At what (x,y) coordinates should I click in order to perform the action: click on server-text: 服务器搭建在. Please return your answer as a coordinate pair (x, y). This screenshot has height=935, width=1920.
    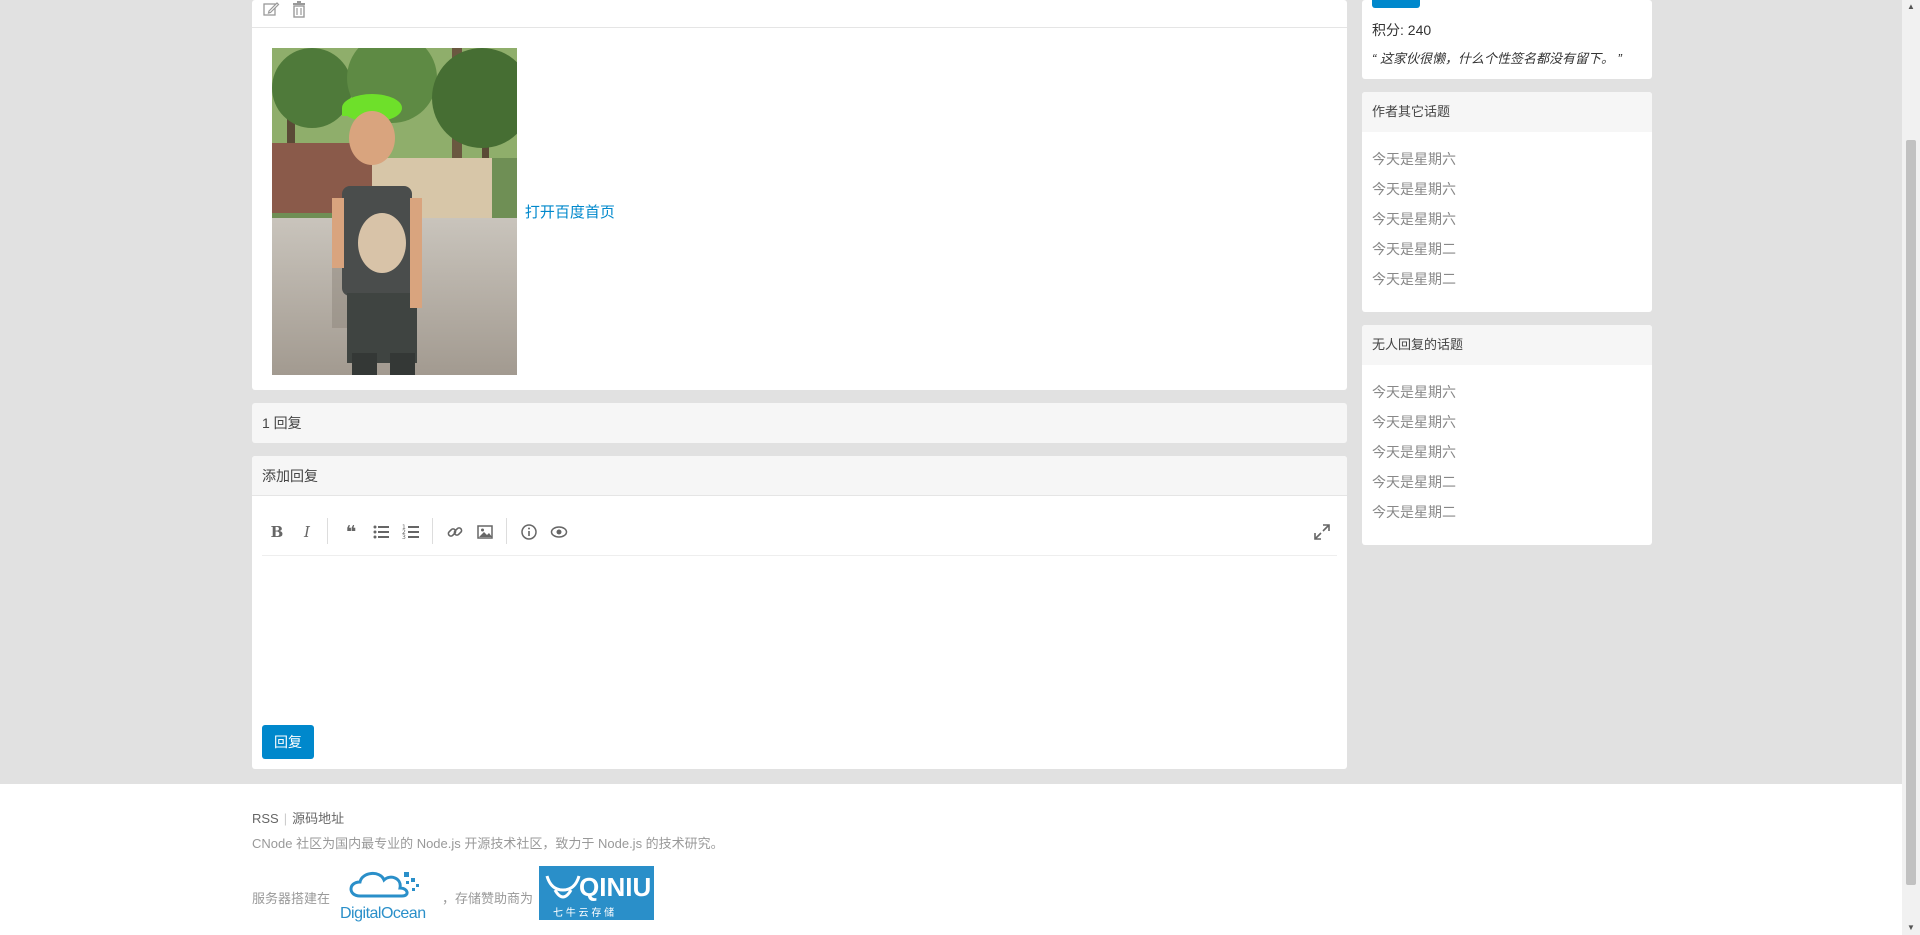
    Looking at the image, I should click on (291, 898).